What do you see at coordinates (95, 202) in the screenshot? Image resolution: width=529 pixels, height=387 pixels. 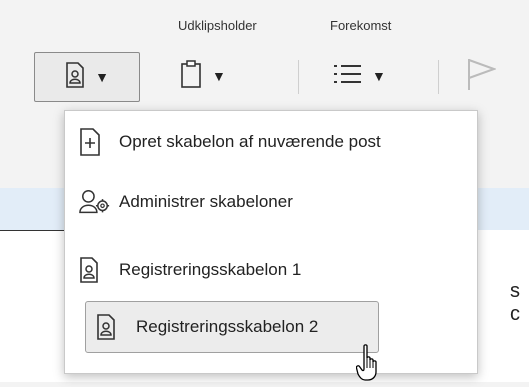 I see `user-settings-icon` at bounding box center [95, 202].